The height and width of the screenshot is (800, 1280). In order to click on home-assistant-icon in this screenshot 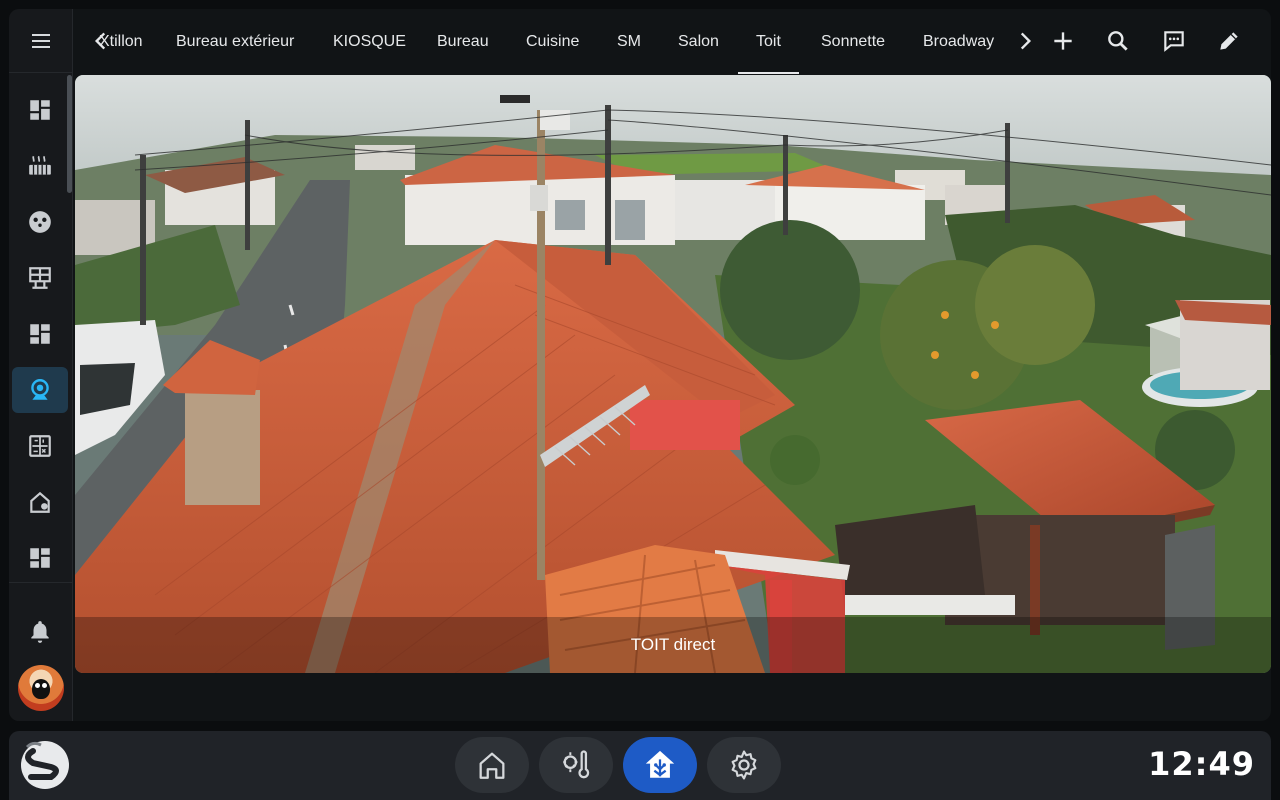, I will do `click(660, 764)`.